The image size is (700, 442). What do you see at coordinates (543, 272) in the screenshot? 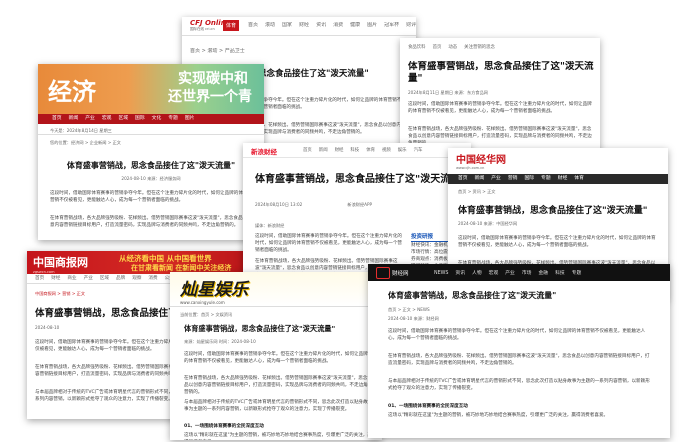
I see `nav-item: 金融` at bounding box center [543, 272].